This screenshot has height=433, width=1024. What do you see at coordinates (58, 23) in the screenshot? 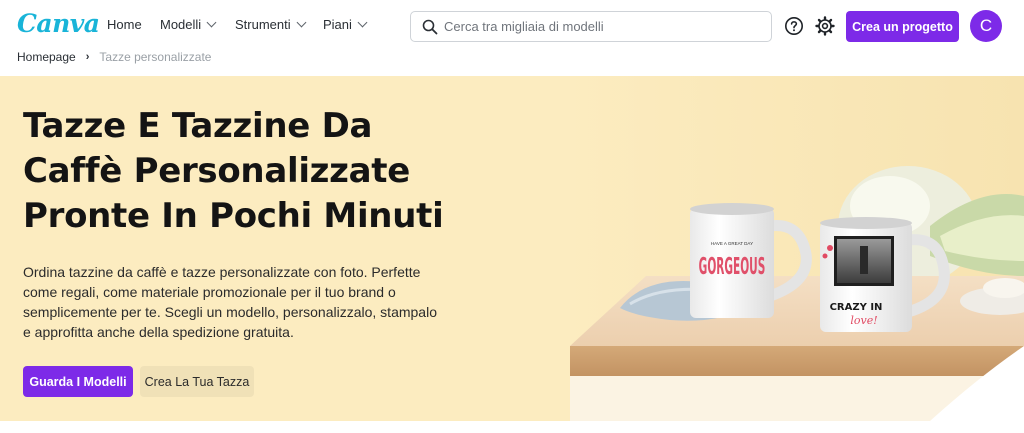
I see `canva-logo: Canva` at bounding box center [58, 23].